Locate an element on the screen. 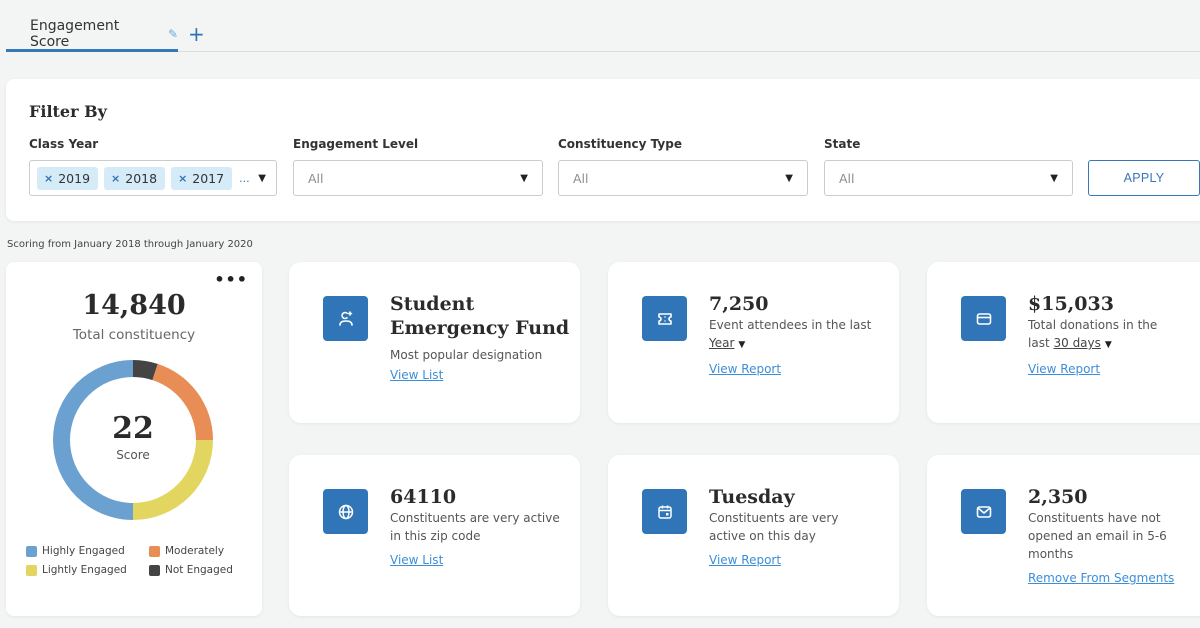  chip-label: 2018 is located at coordinates (141, 178).